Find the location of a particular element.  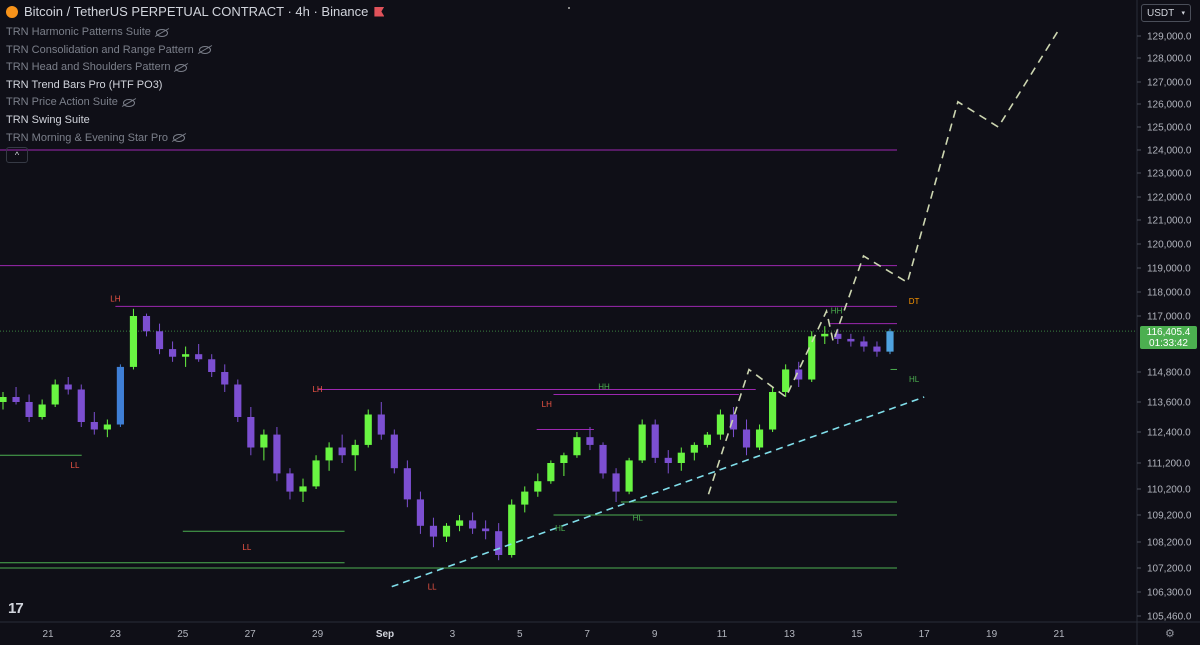

indicator-label: TRN Morning & Evening Star Pro is located at coordinates (87, 137).